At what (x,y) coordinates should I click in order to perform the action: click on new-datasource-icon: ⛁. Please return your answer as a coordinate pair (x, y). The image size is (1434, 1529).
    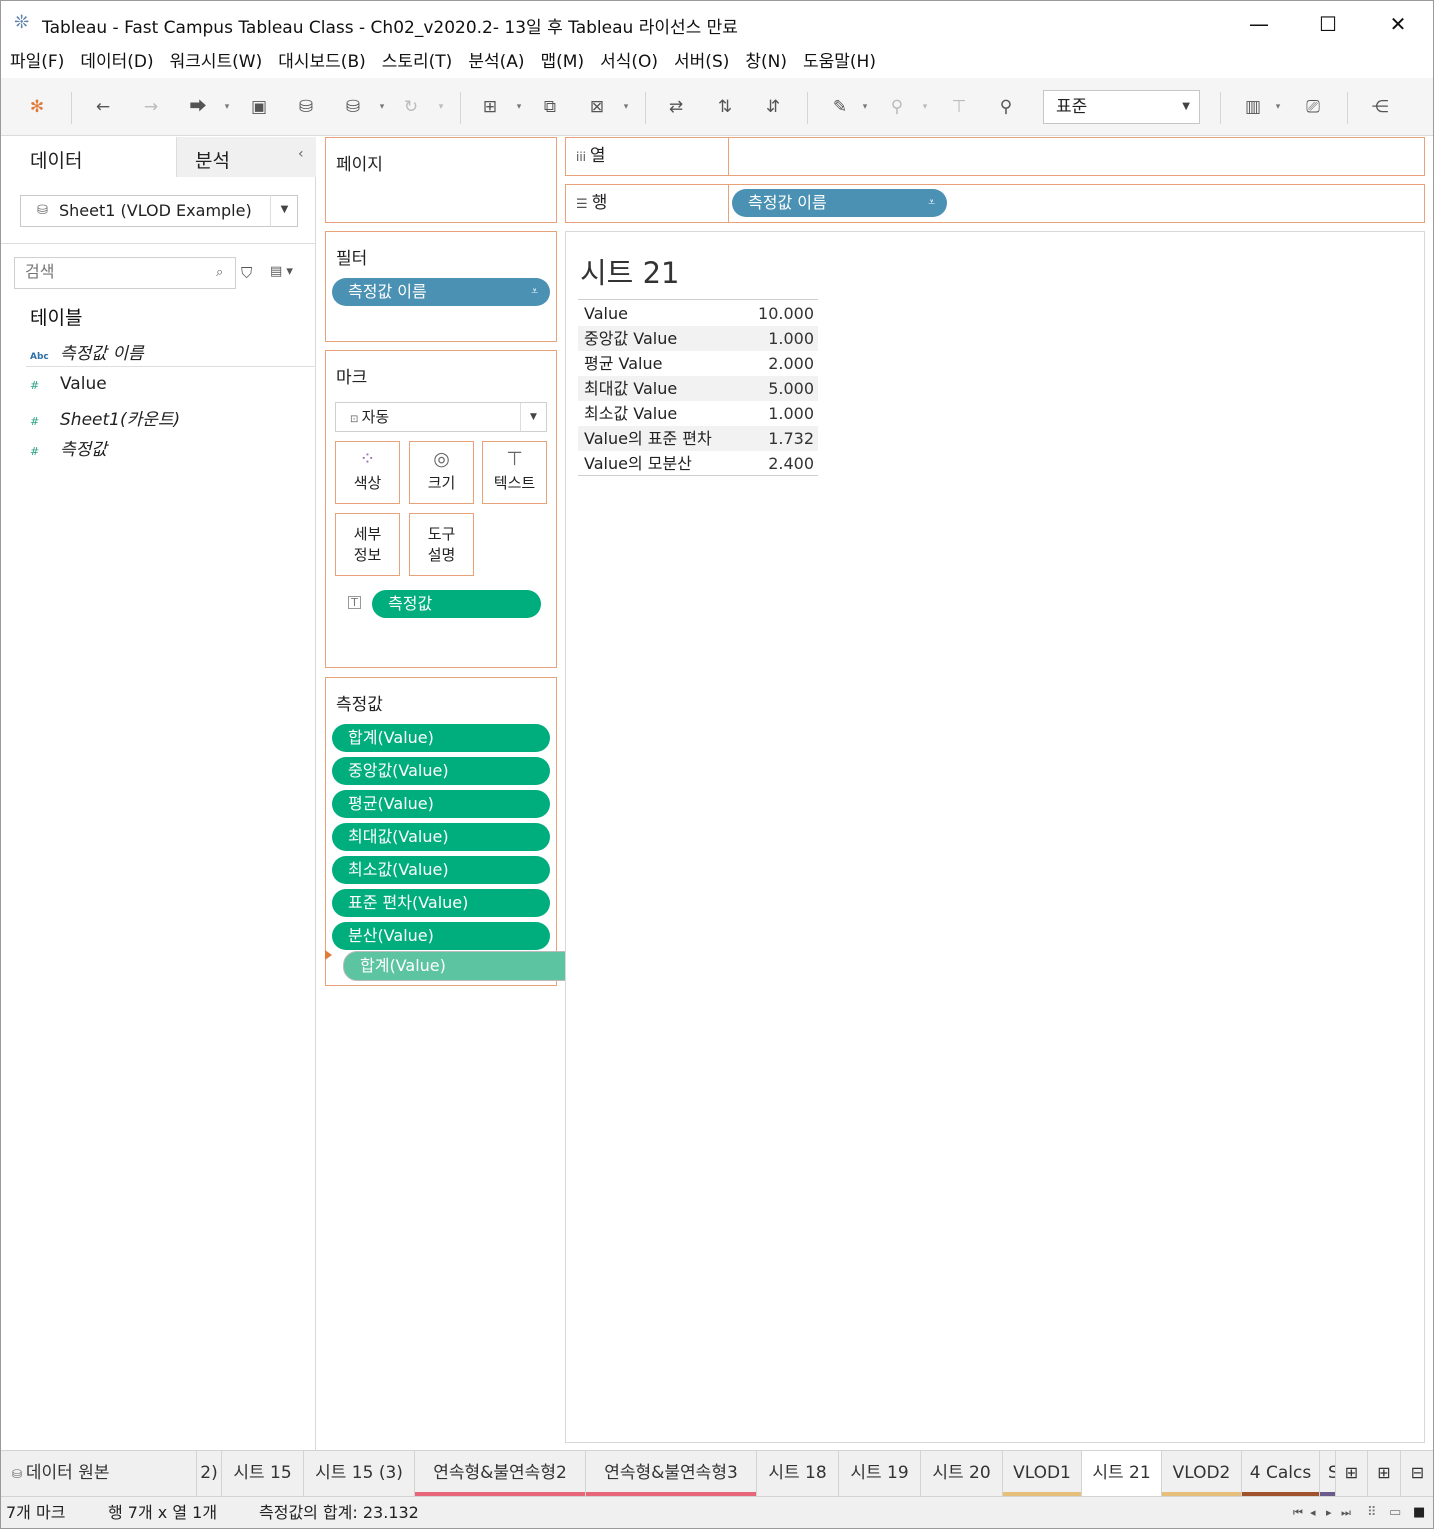
    Looking at the image, I should click on (306, 107).